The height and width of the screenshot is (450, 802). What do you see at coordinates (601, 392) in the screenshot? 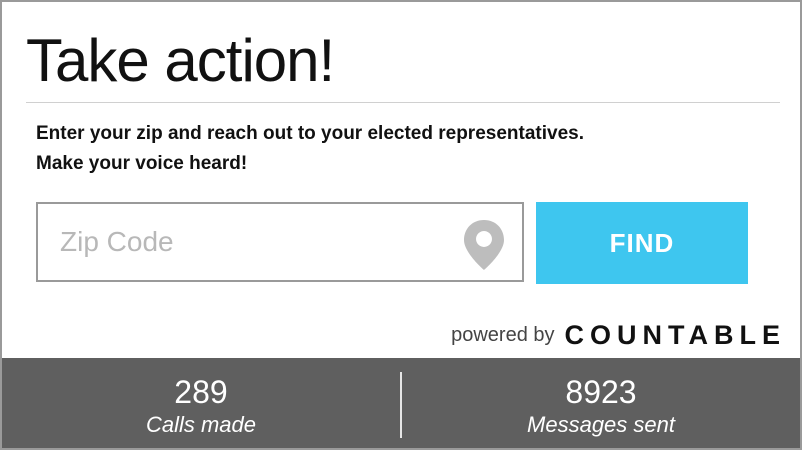
I see `messages-sent-count: 8923` at bounding box center [601, 392].